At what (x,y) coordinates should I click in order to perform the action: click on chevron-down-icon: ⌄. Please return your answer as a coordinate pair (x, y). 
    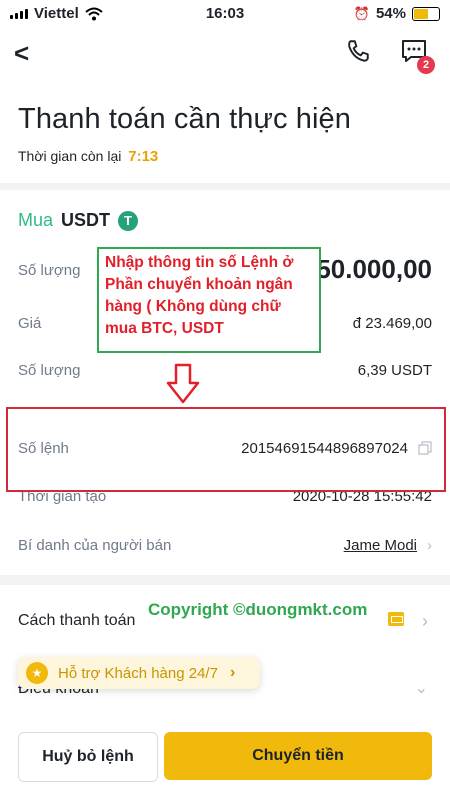
    Looking at the image, I should click on (421, 688).